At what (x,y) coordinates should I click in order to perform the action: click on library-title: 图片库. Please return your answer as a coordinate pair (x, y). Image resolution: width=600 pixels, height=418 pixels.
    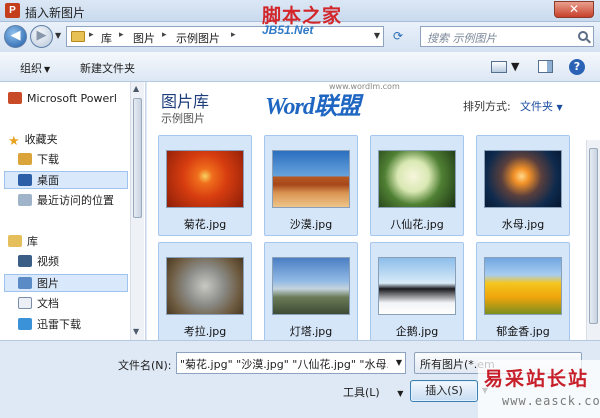
    Looking at the image, I should click on (185, 101).